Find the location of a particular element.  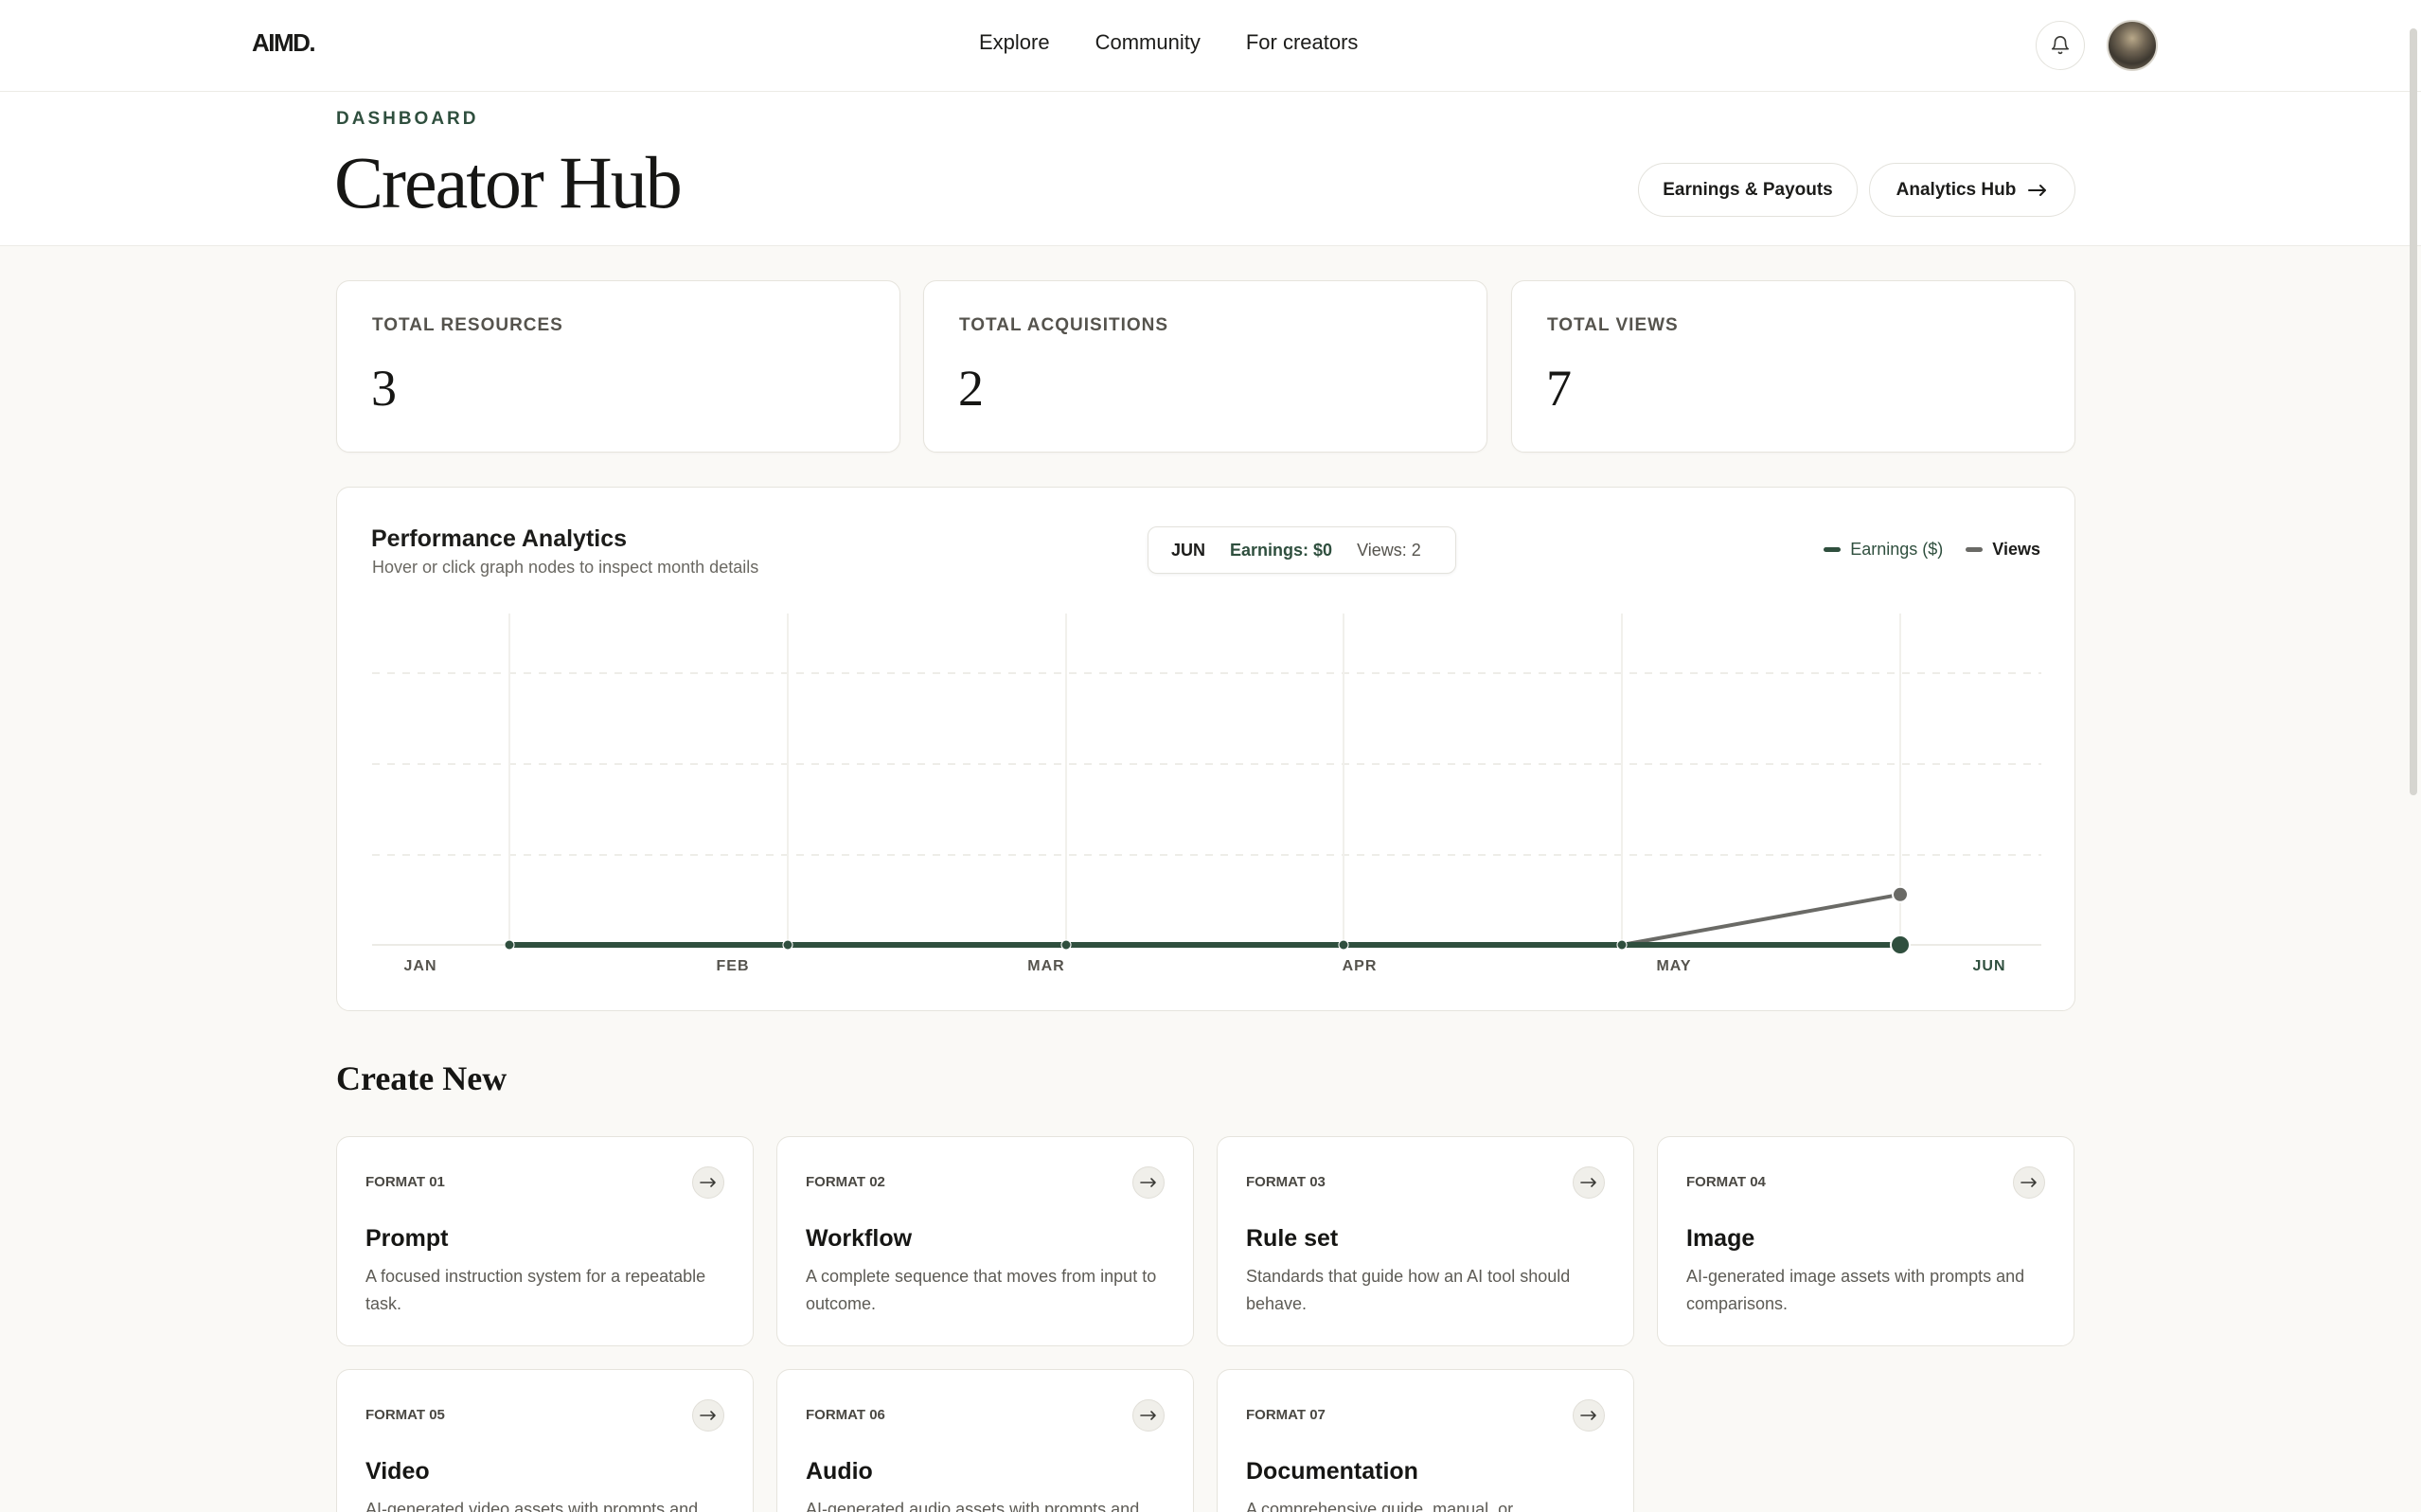

format-name: Workflow is located at coordinates (859, 1238).